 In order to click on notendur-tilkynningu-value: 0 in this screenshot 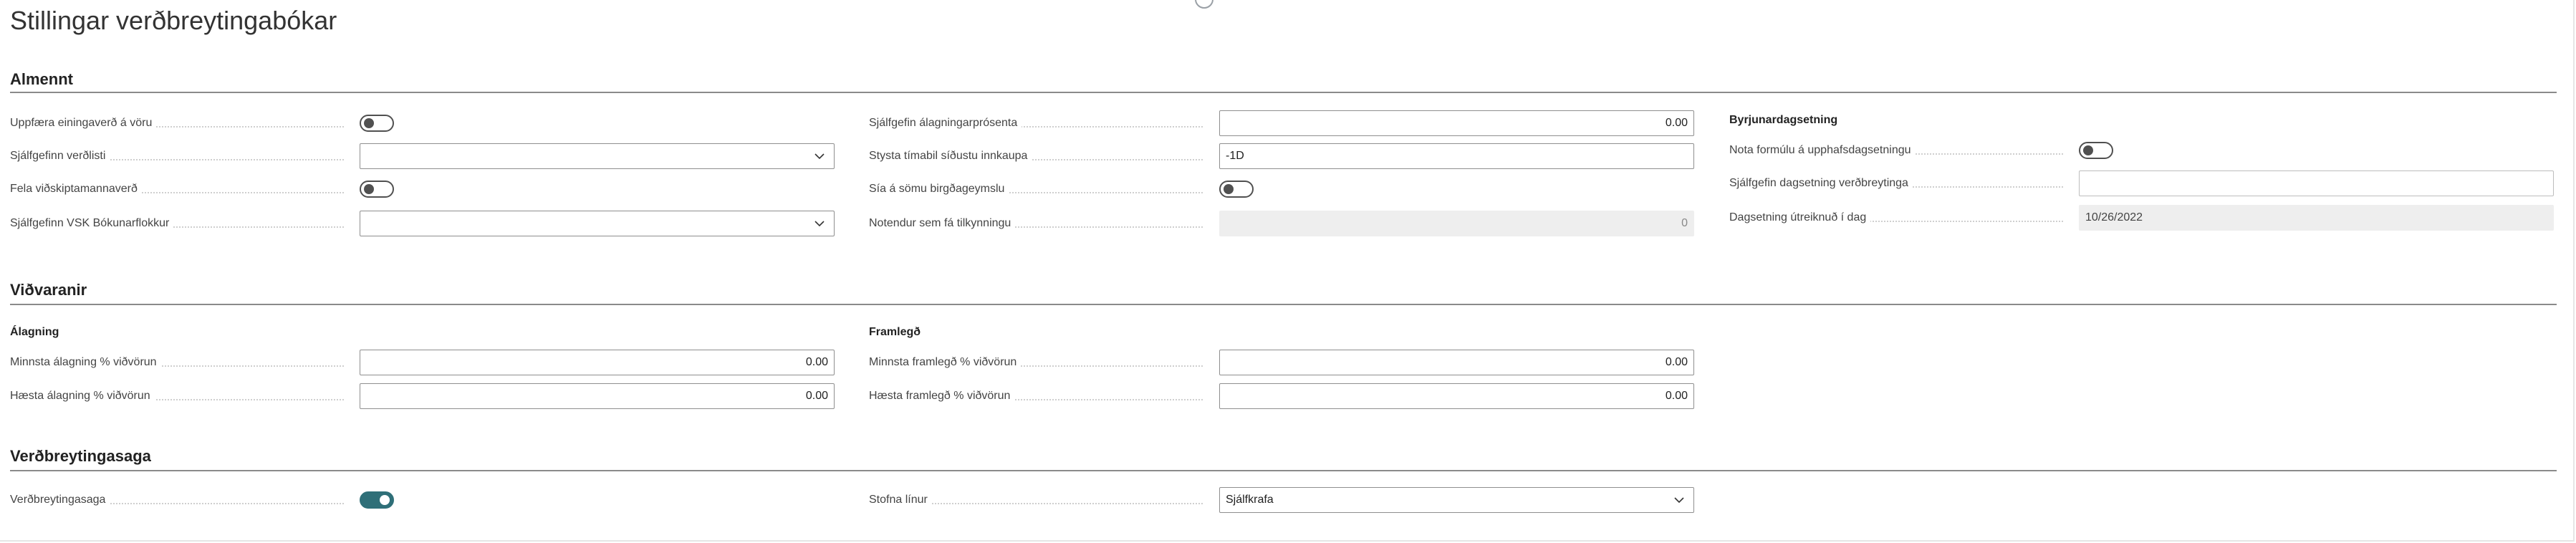, I will do `click(1456, 224)`.